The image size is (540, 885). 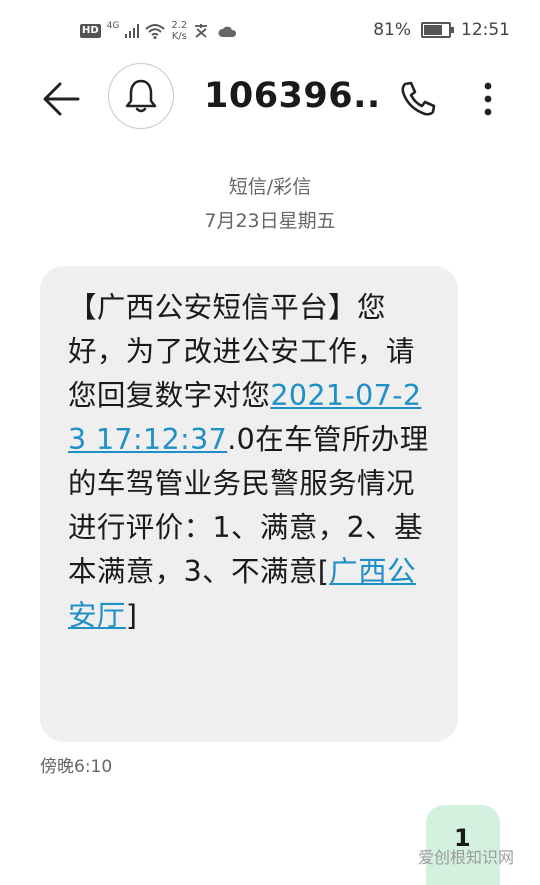 I want to click on message-type-label: 短信/彩信, so click(x=270, y=187).